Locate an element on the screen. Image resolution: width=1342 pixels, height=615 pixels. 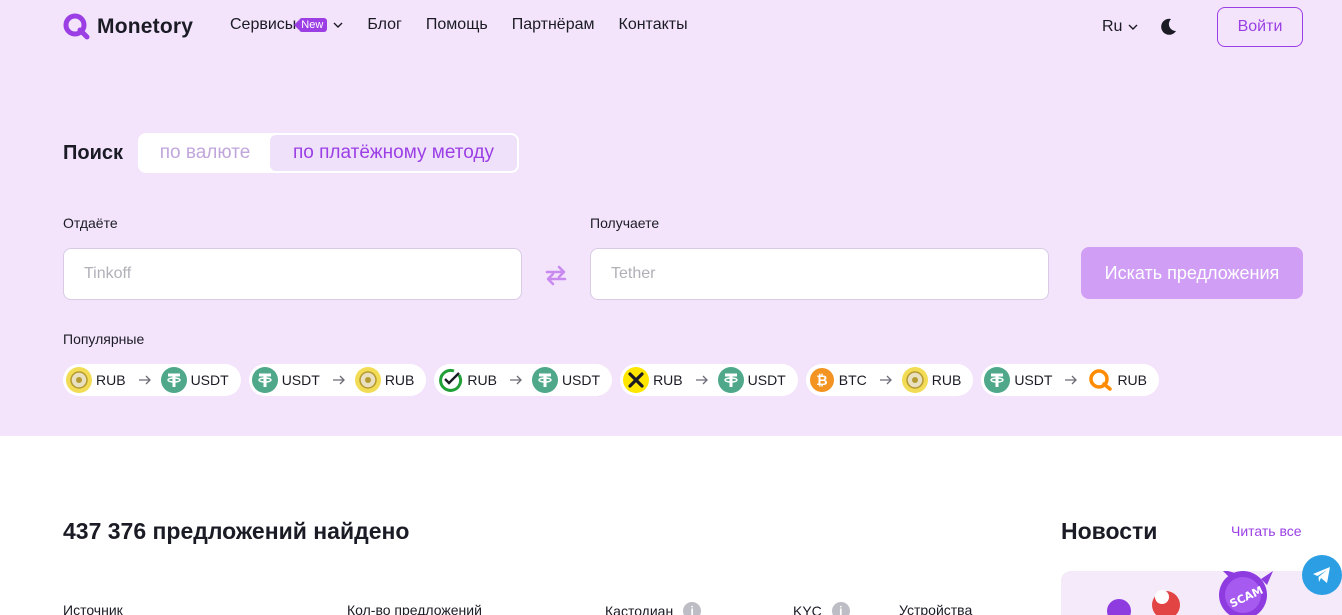
telegram-button is located at coordinates (1322, 575).